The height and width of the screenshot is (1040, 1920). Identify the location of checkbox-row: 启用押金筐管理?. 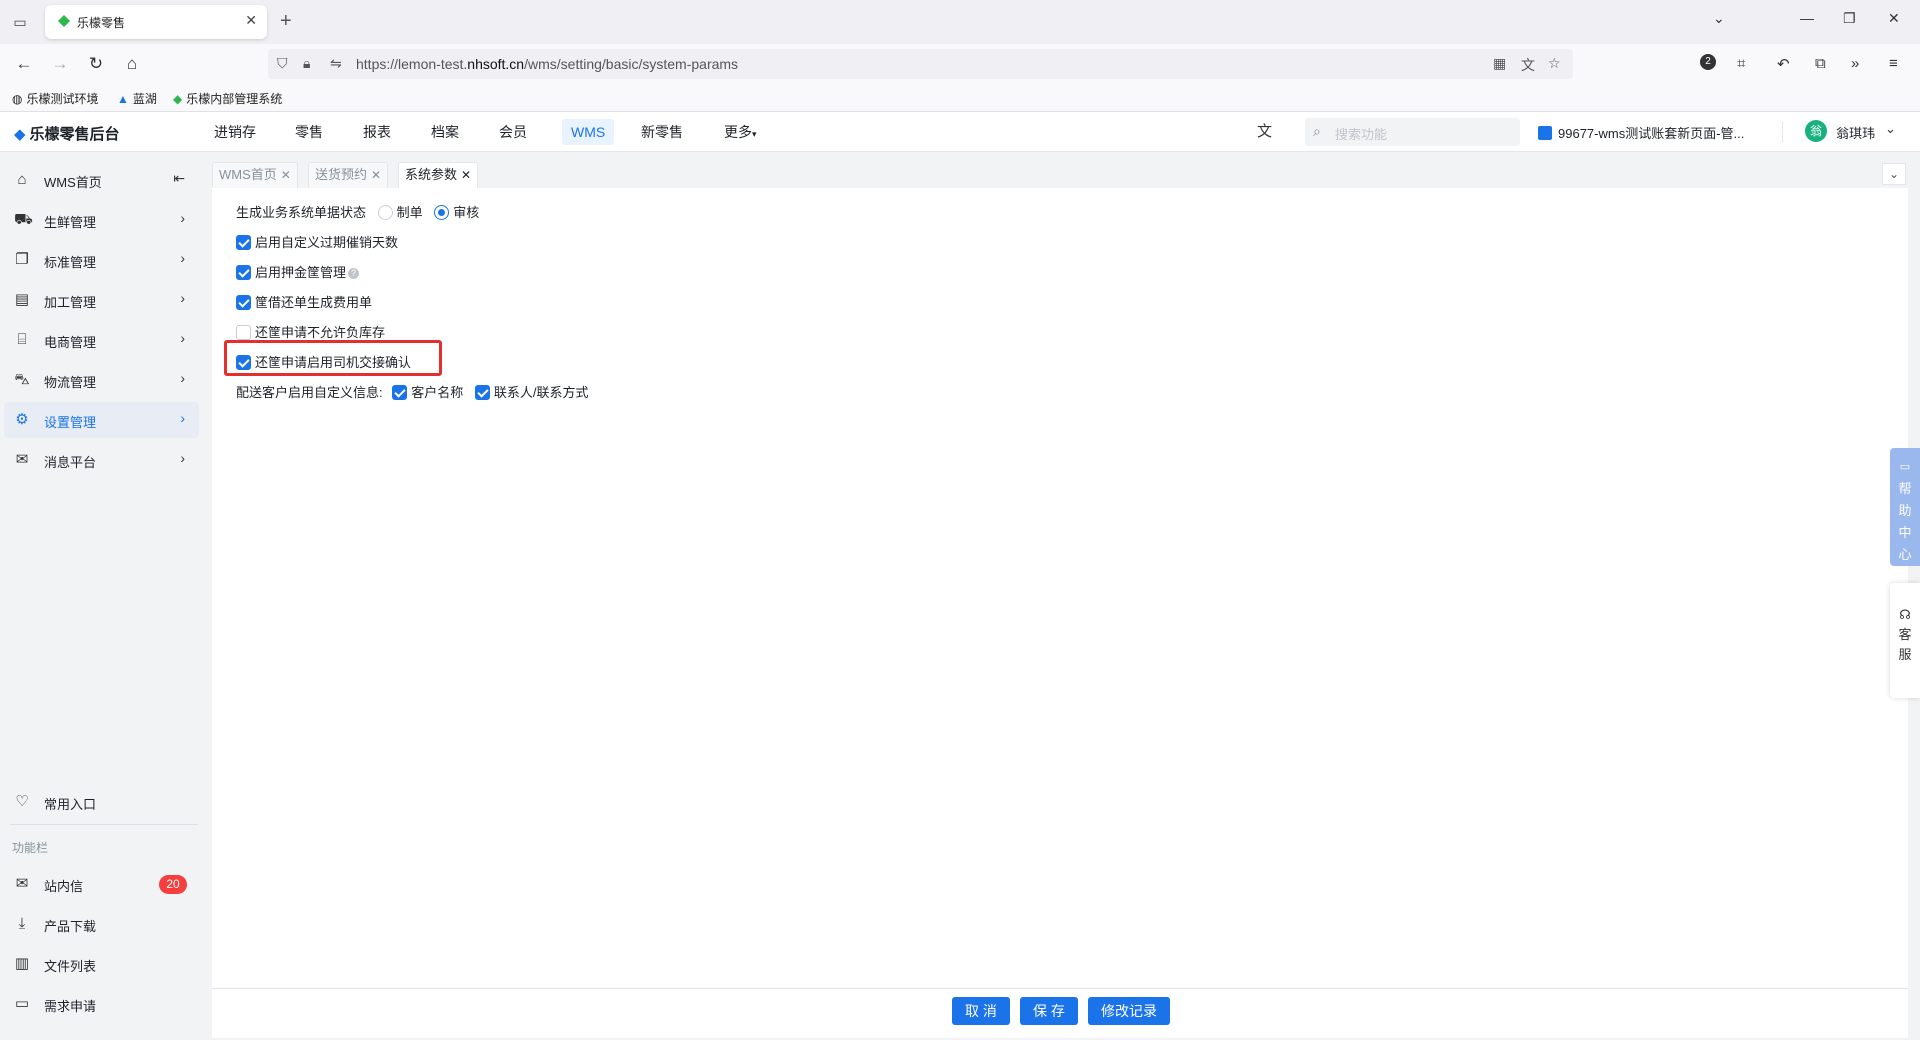
(298, 272).